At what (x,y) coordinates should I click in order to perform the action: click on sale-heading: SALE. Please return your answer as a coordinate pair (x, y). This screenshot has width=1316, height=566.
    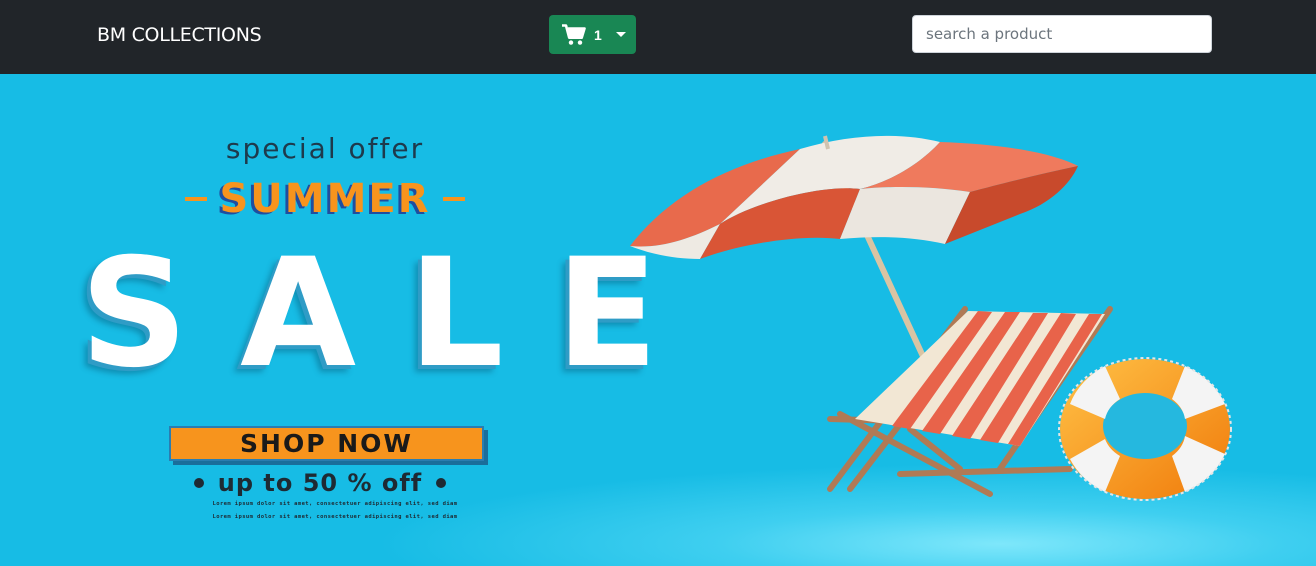
    Looking at the image, I should click on (395, 314).